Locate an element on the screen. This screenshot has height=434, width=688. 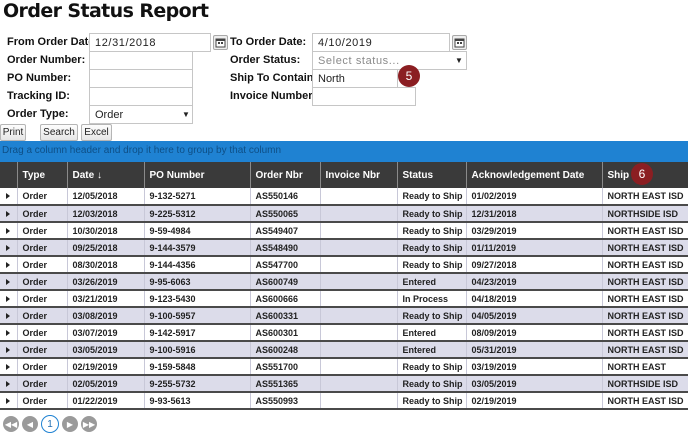
cell-order-nbr: AS547700 is located at coordinates (284, 264).